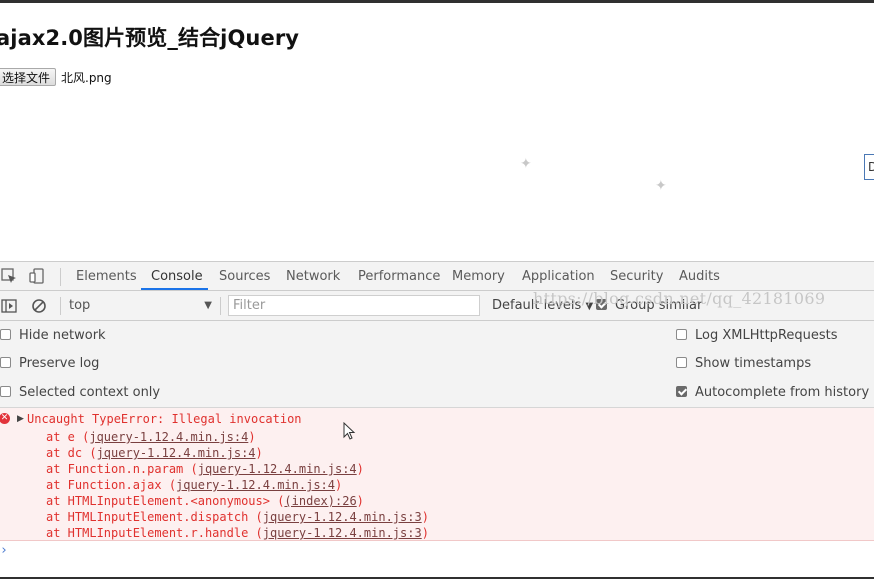 The width and height of the screenshot is (874, 579). Describe the element at coordinates (558, 276) in the screenshot. I see `tab-application: Application` at that location.